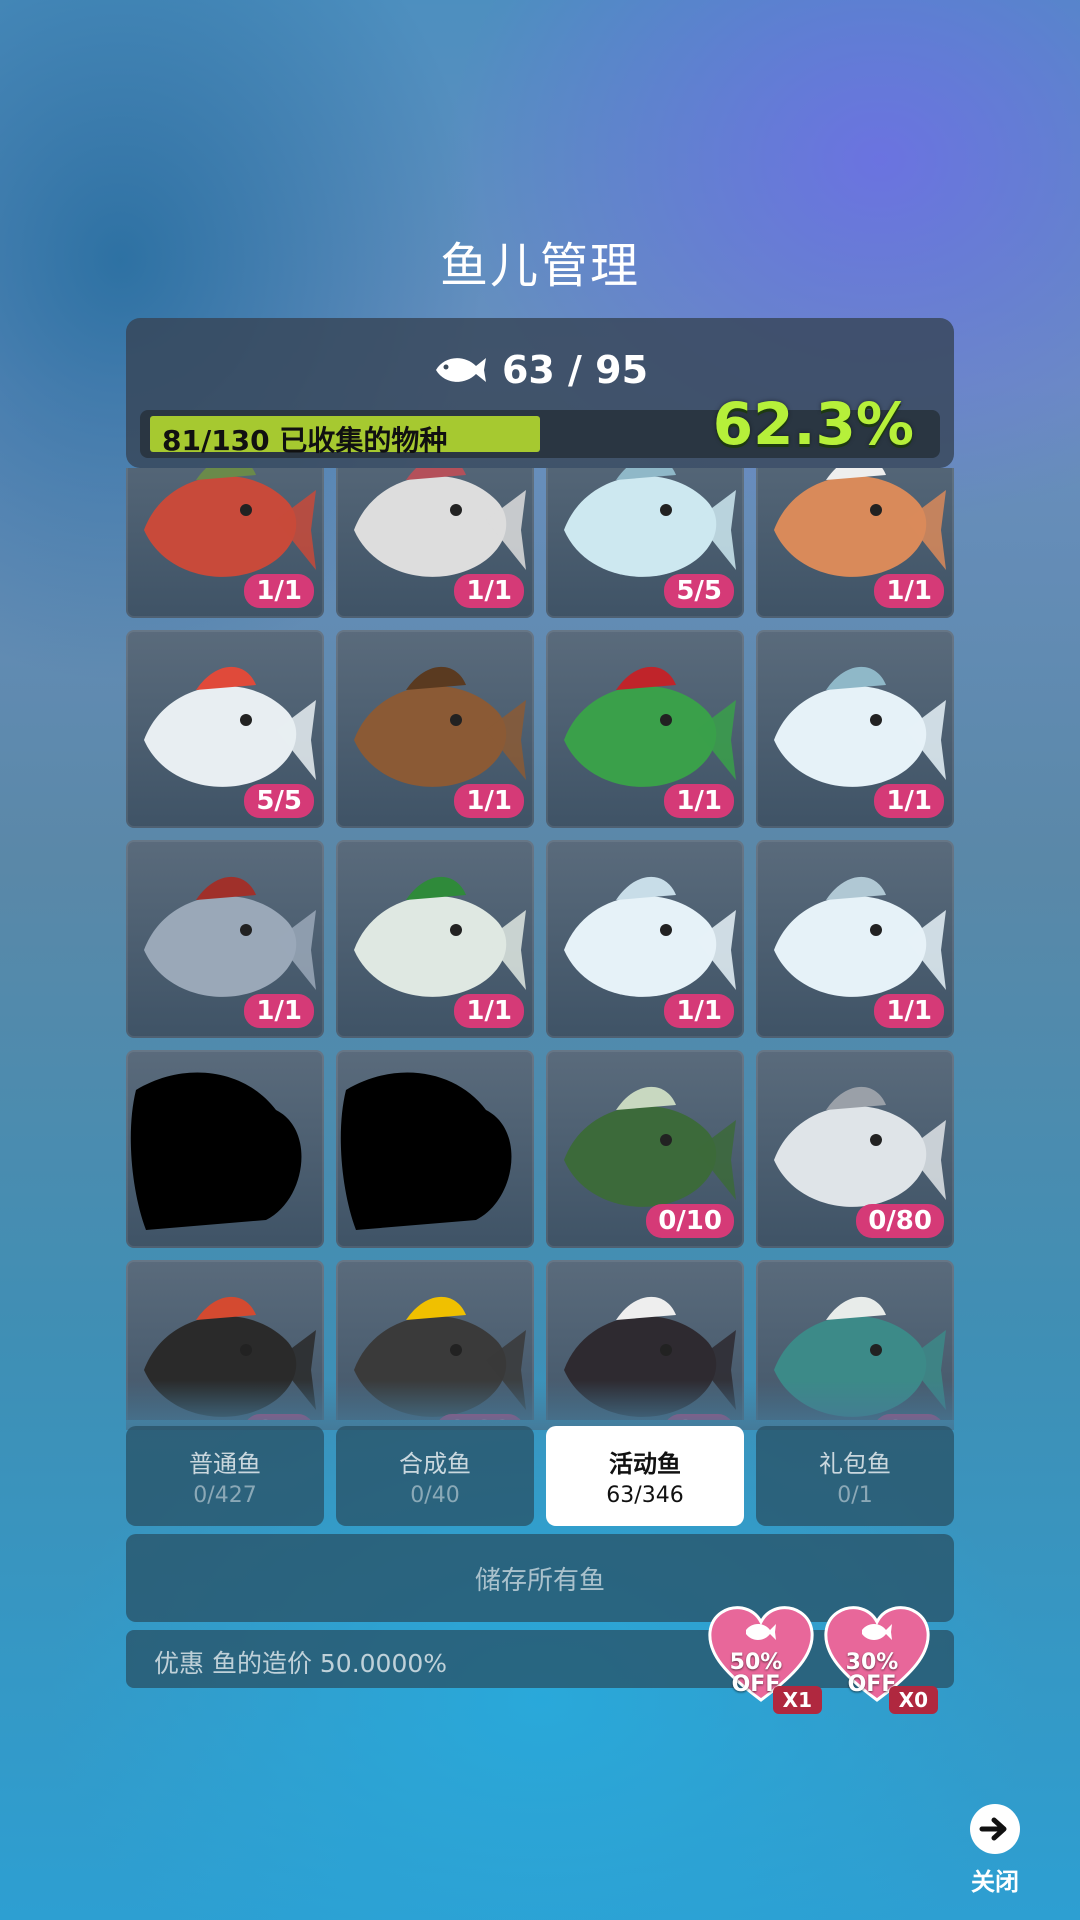 Image resolution: width=1080 pixels, height=1920 pixels. I want to click on tab-count: 0/1, so click(855, 1495).